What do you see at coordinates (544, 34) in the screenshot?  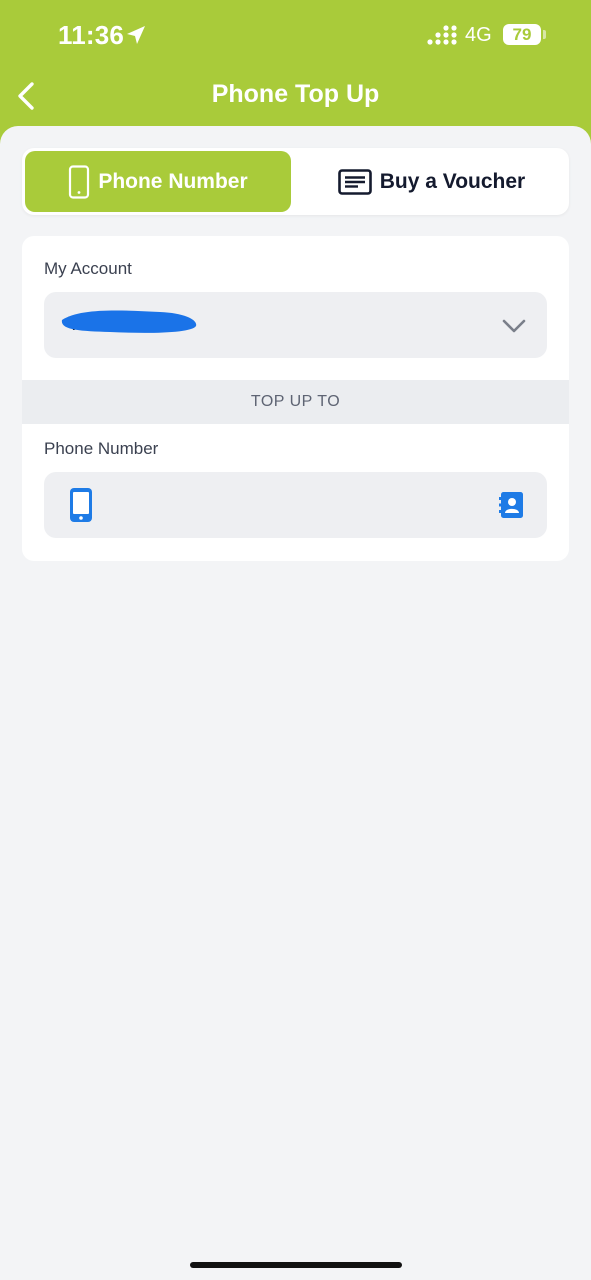 I see `battery-tip` at bounding box center [544, 34].